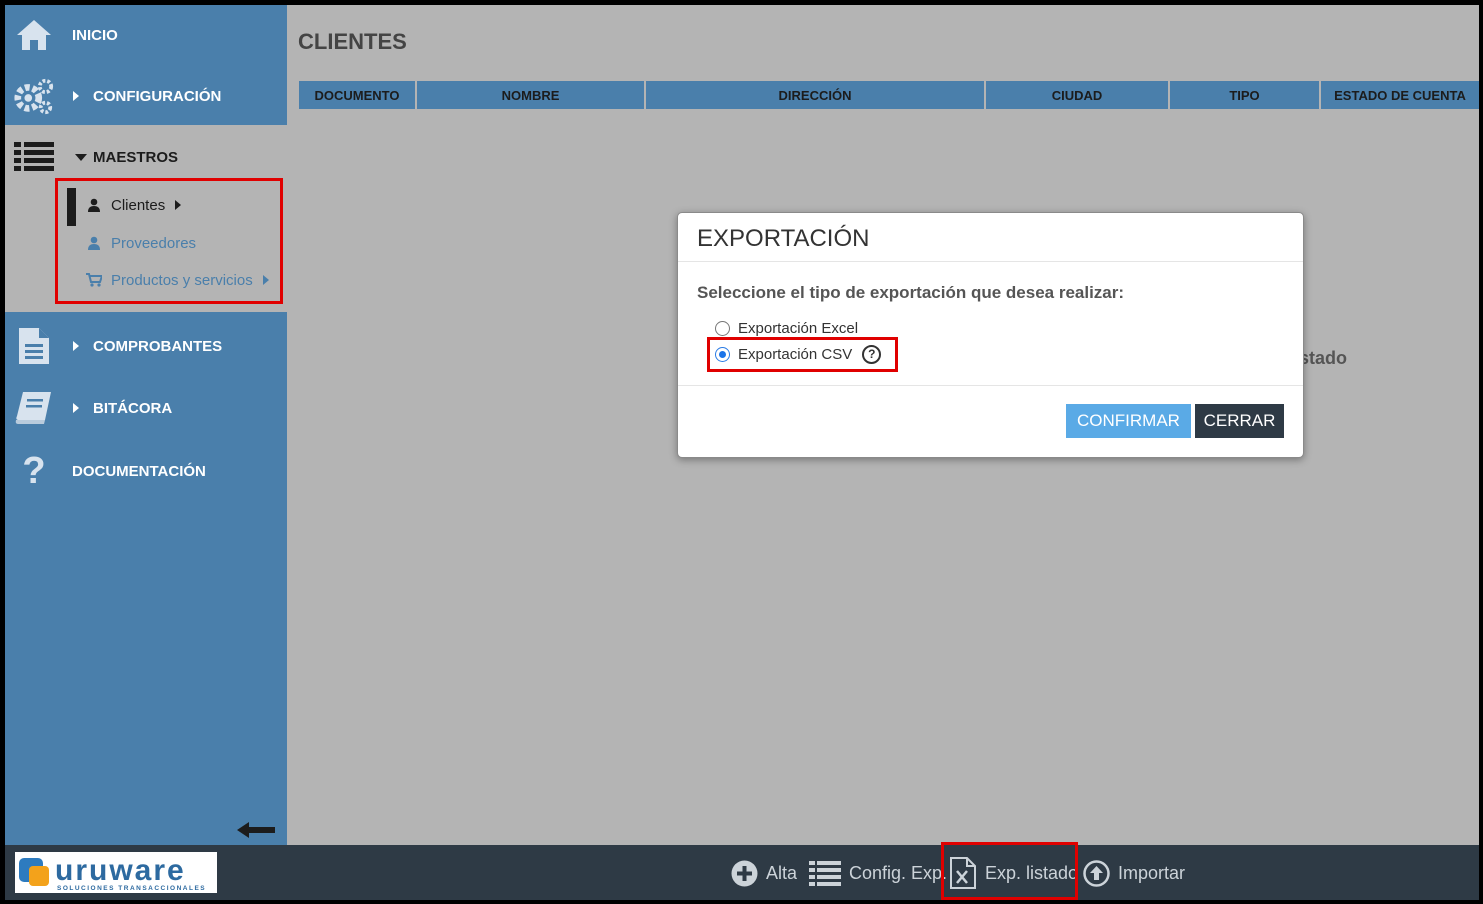 This screenshot has width=1483, height=904. Describe the element at coordinates (81, 157) in the screenshot. I see `caret-down-icon` at that location.